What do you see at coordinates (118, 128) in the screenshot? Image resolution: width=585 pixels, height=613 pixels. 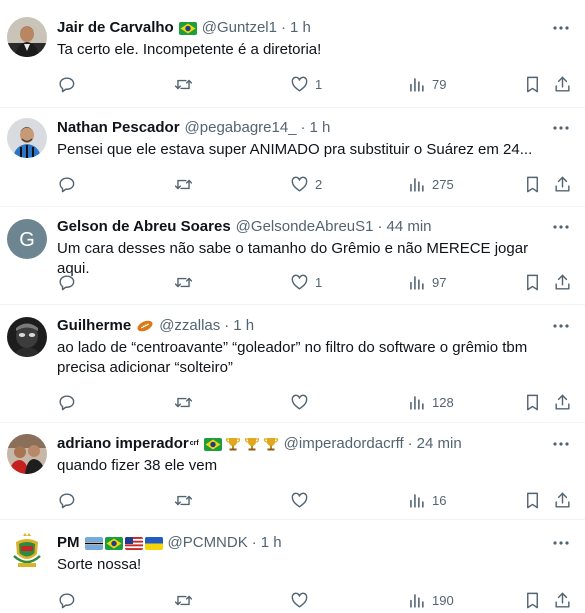 I see `author-name: Nathan Pescador` at bounding box center [118, 128].